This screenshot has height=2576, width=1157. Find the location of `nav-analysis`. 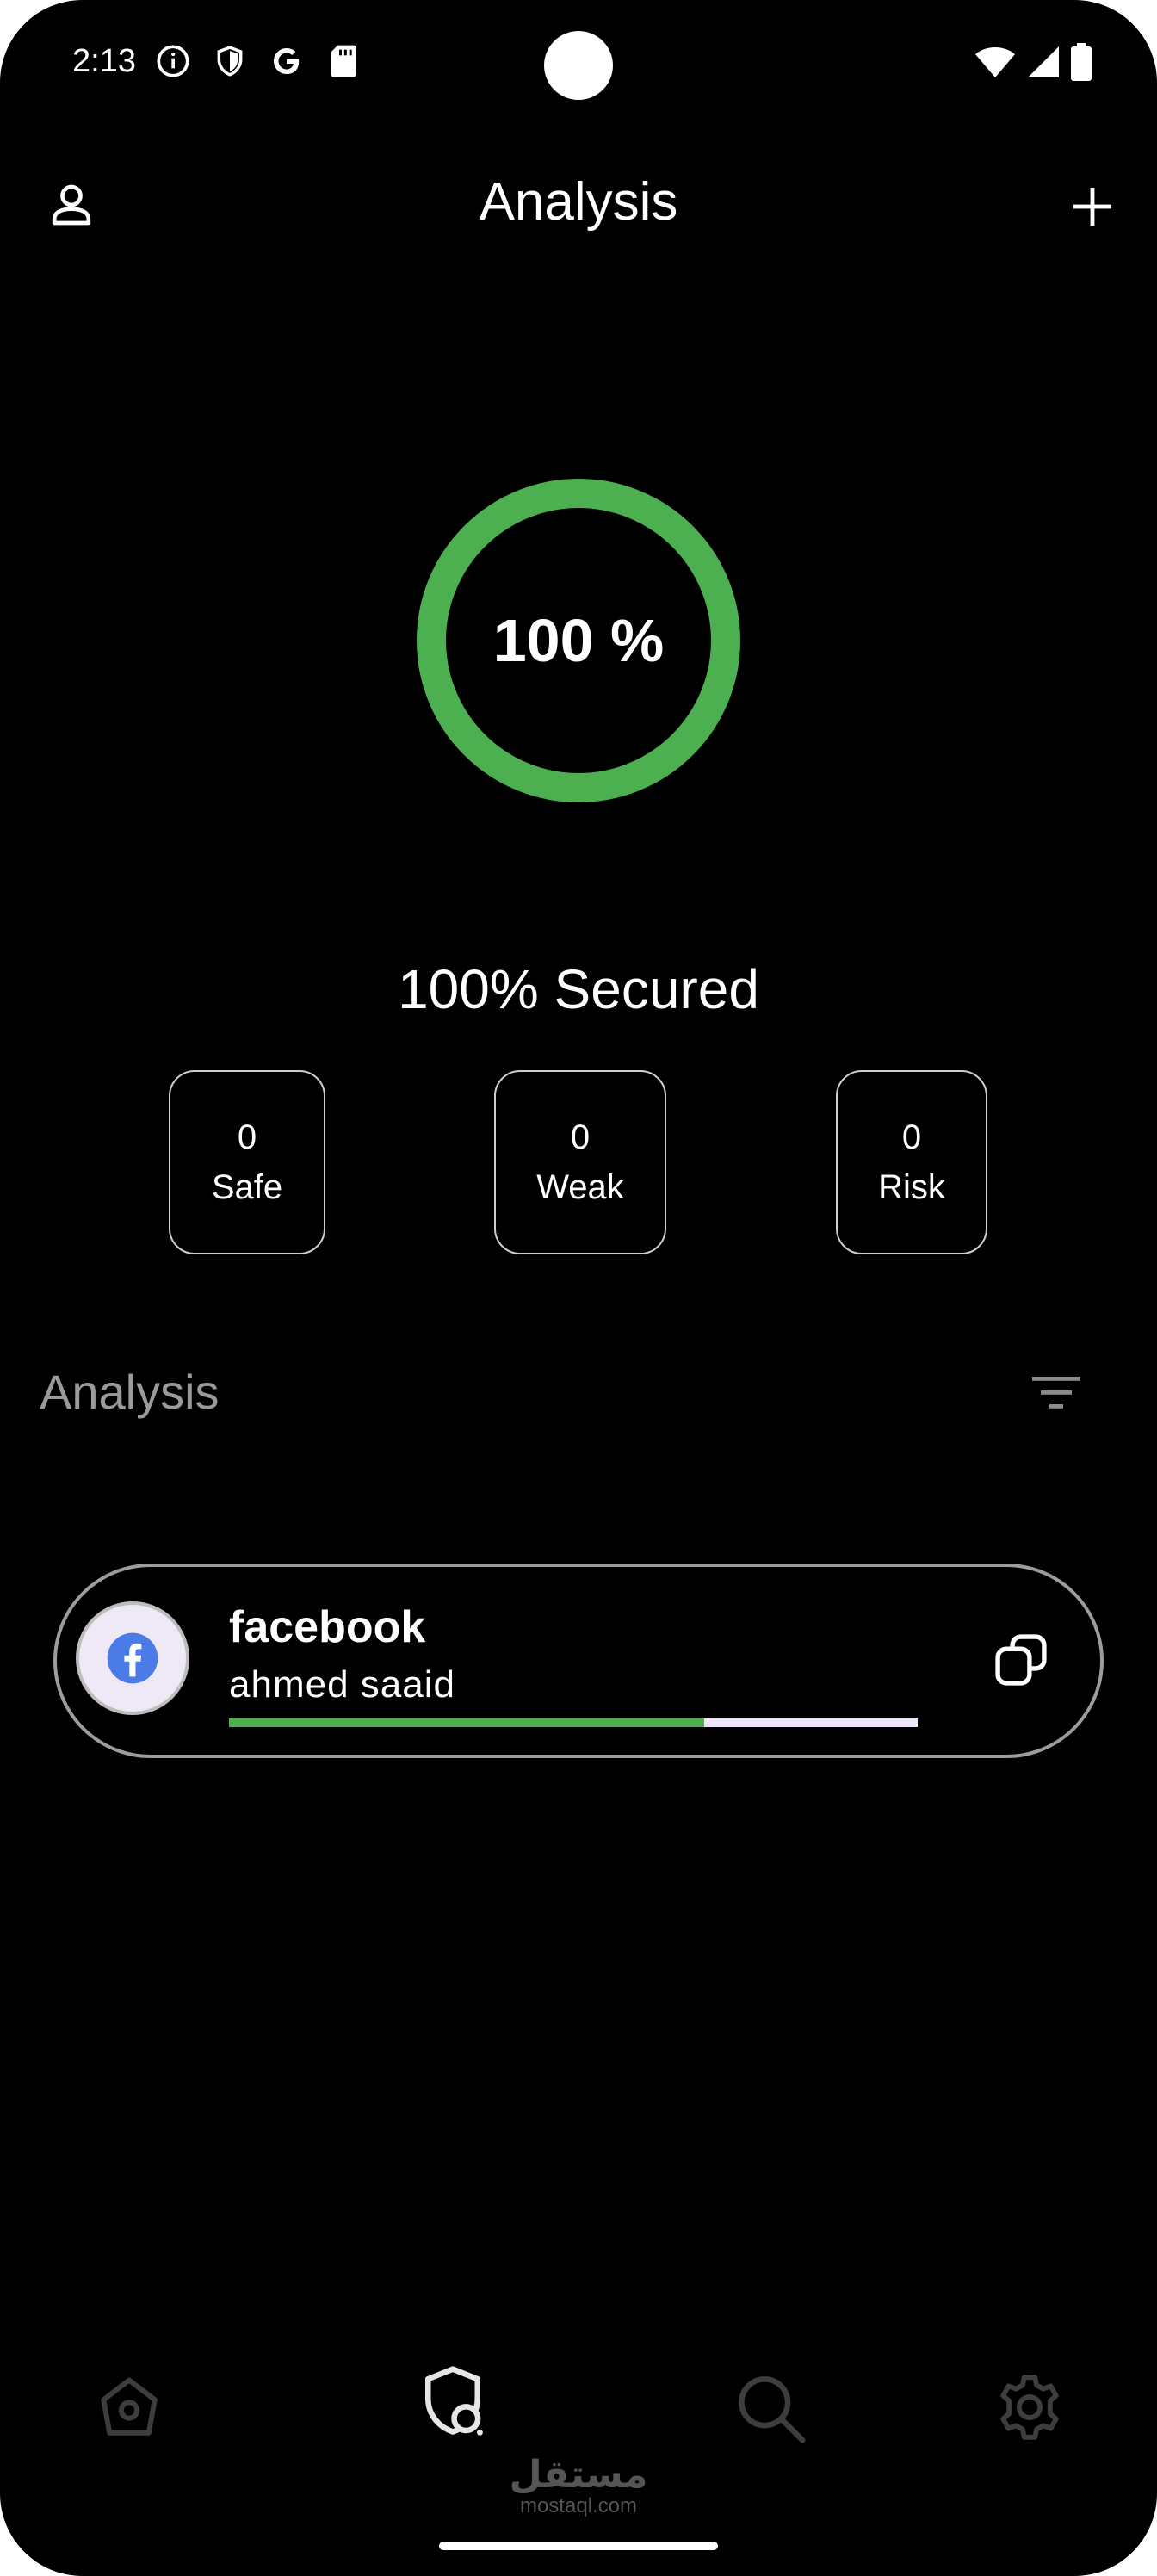

nav-analysis is located at coordinates (453, 2402).